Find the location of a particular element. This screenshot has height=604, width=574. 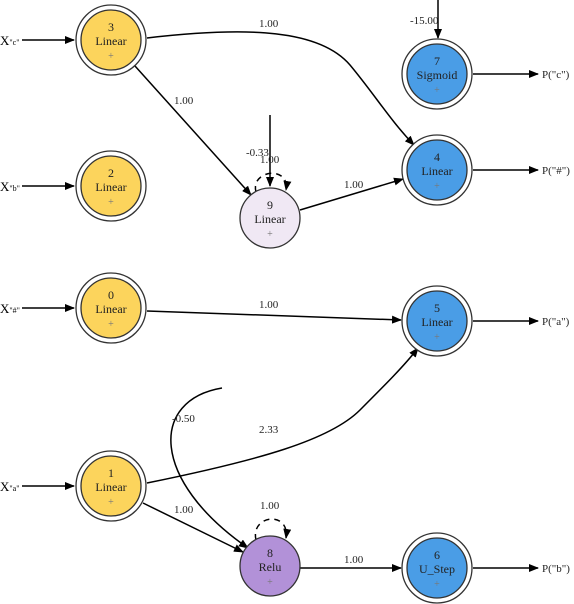

node-1: 1Linear + is located at coordinates (111, 486).